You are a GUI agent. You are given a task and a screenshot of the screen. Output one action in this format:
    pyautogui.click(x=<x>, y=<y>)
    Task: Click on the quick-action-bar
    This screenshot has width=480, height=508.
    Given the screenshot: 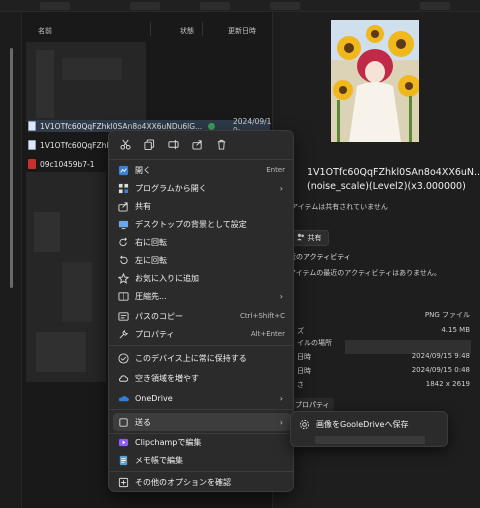 What is the action you would take?
    pyautogui.click(x=201, y=145)
    